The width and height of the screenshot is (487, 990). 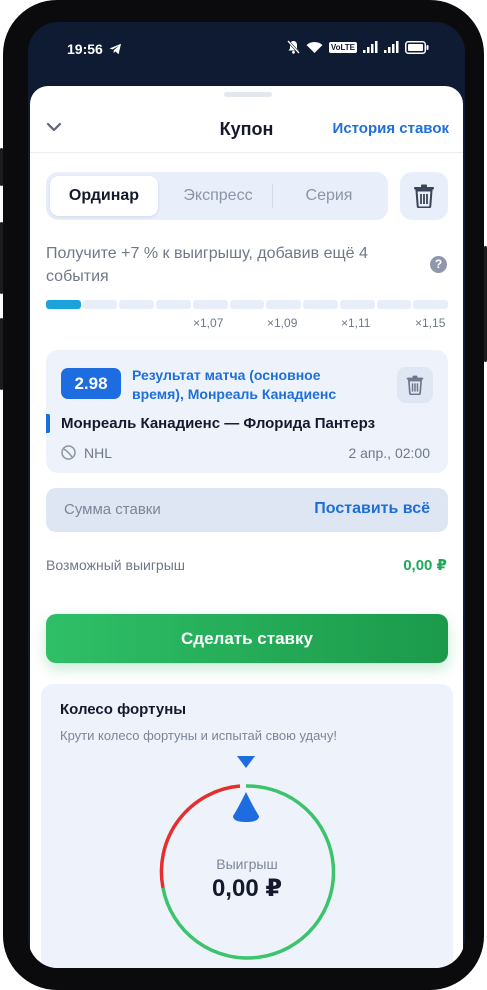 What do you see at coordinates (98, 453) in the screenshot?
I see `league-name: NHL` at bounding box center [98, 453].